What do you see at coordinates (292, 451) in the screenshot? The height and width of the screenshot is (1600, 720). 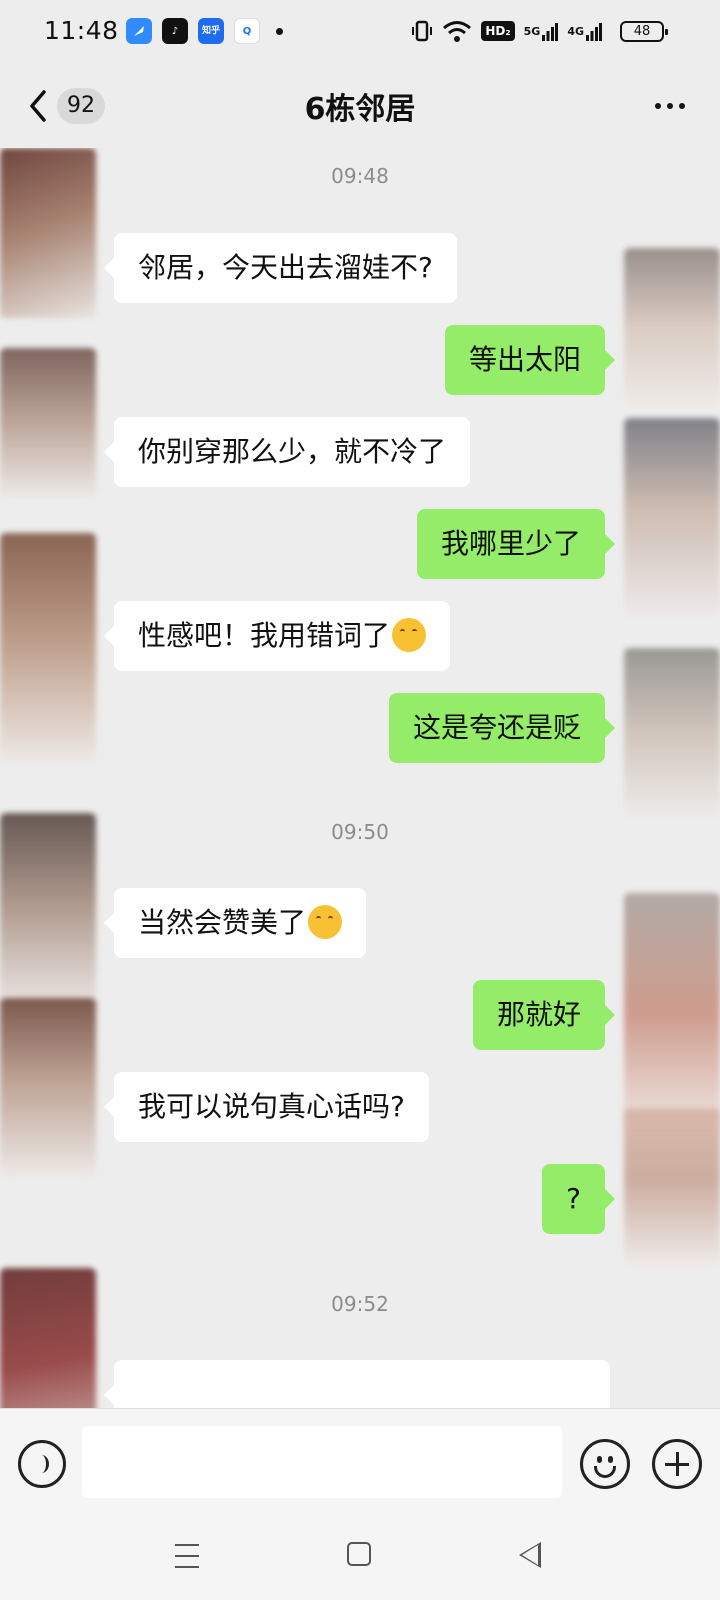 I see `message-text: 你别穿那么少，就不冷了` at bounding box center [292, 451].